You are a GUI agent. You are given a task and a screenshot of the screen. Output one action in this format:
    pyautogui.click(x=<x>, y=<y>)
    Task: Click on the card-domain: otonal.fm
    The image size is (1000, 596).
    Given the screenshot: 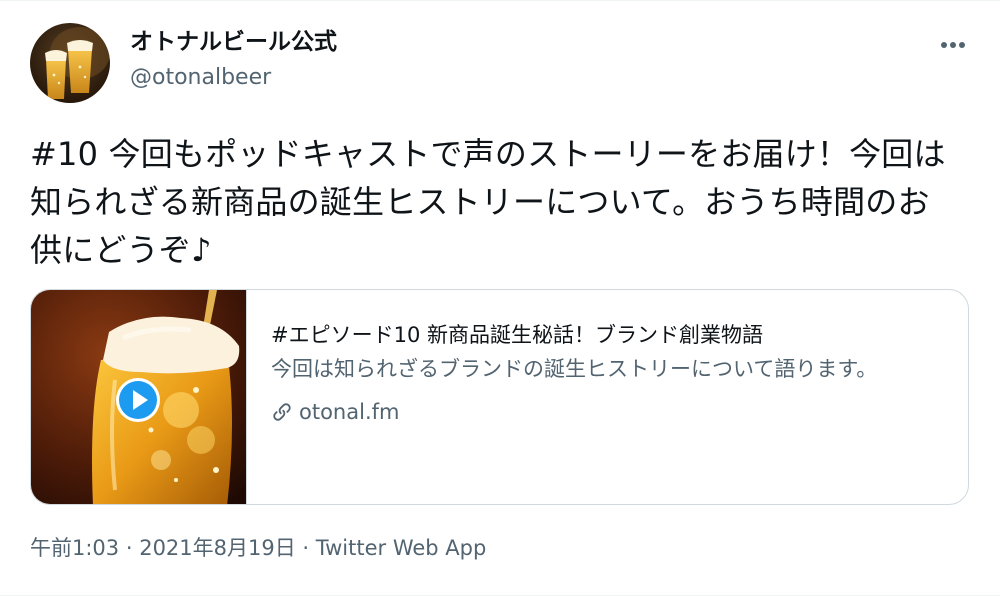 What is the action you would take?
    pyautogui.click(x=349, y=412)
    